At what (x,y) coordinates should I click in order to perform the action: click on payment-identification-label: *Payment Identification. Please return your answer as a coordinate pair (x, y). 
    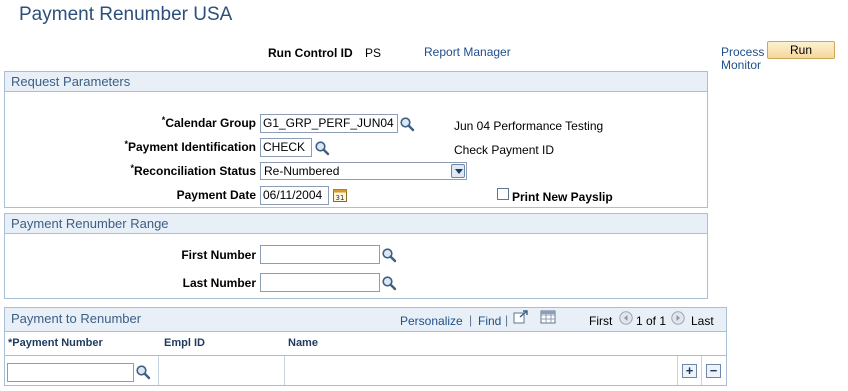
    Looking at the image, I should click on (190, 146).